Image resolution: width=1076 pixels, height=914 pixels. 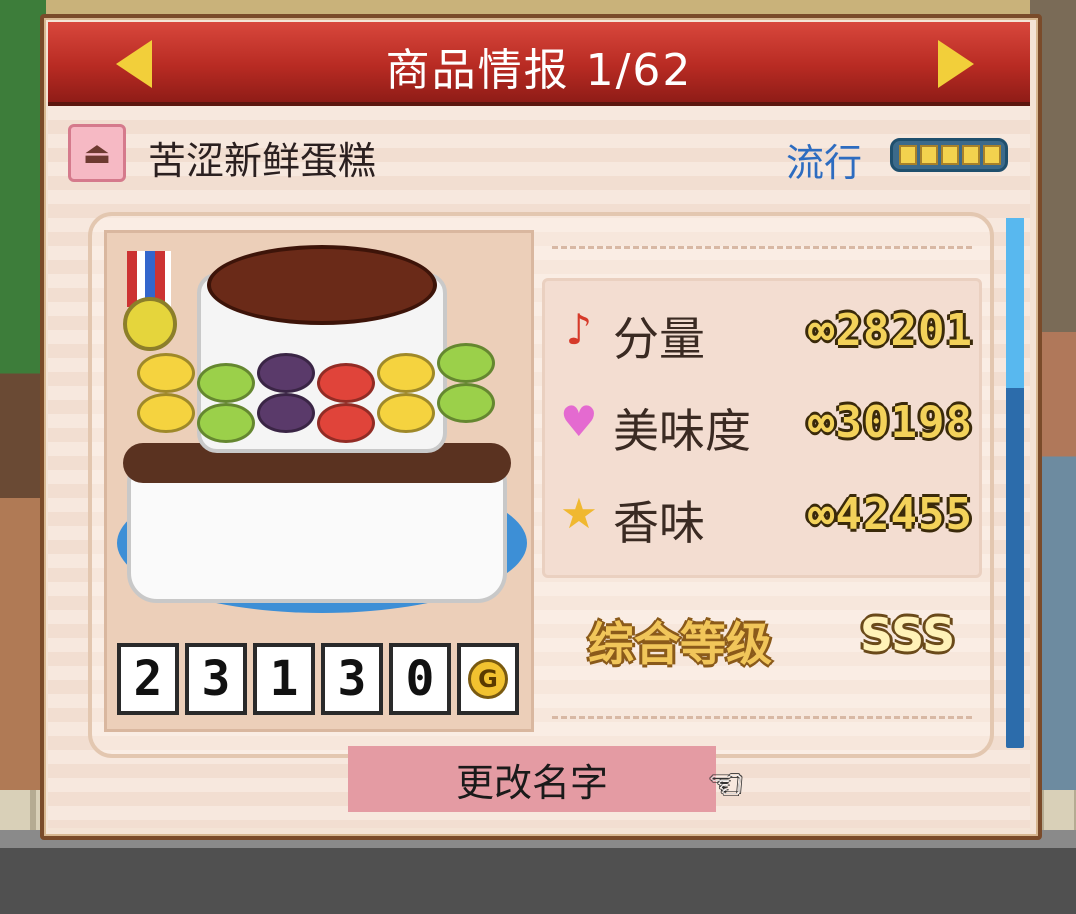 What do you see at coordinates (890, 422) in the screenshot?
I see `stat-value: ∞30198` at bounding box center [890, 422].